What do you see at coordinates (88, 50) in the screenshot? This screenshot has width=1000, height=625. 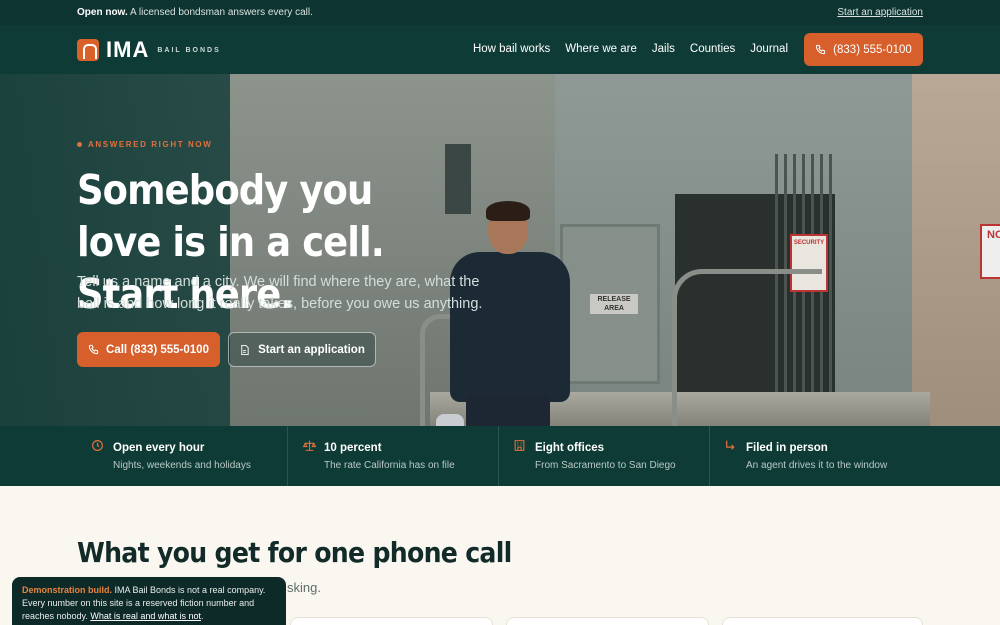 I see `logo-mark-icon` at bounding box center [88, 50].